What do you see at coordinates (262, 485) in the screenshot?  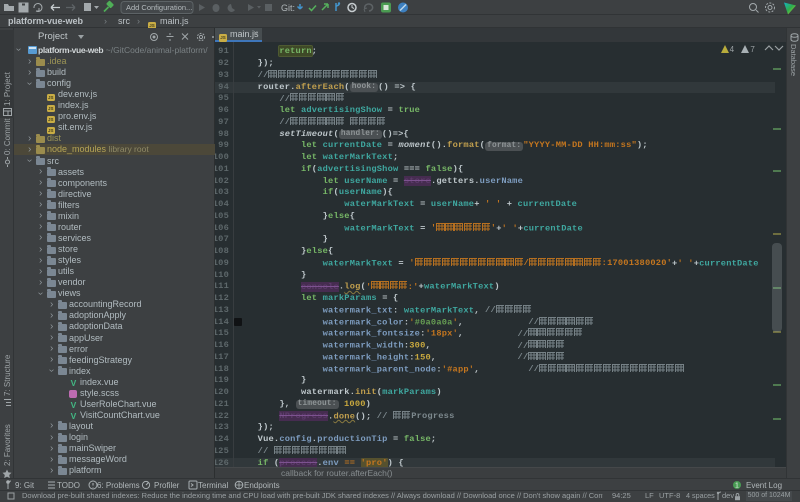 I see `svg-text: Endpoints` at bounding box center [262, 485].